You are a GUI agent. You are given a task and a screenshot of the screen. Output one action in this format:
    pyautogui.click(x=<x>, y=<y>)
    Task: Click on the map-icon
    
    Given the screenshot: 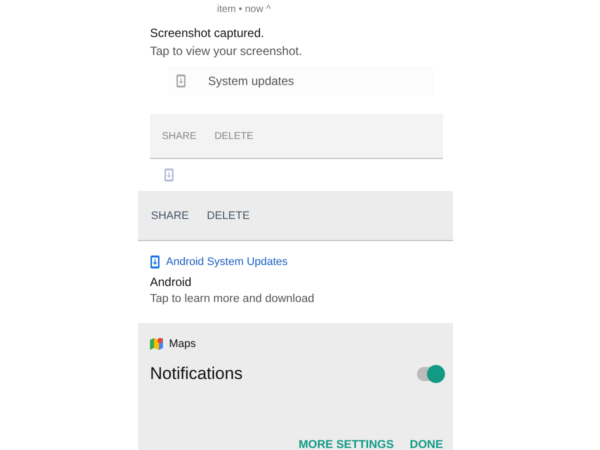 What is the action you would take?
    pyautogui.click(x=156, y=343)
    